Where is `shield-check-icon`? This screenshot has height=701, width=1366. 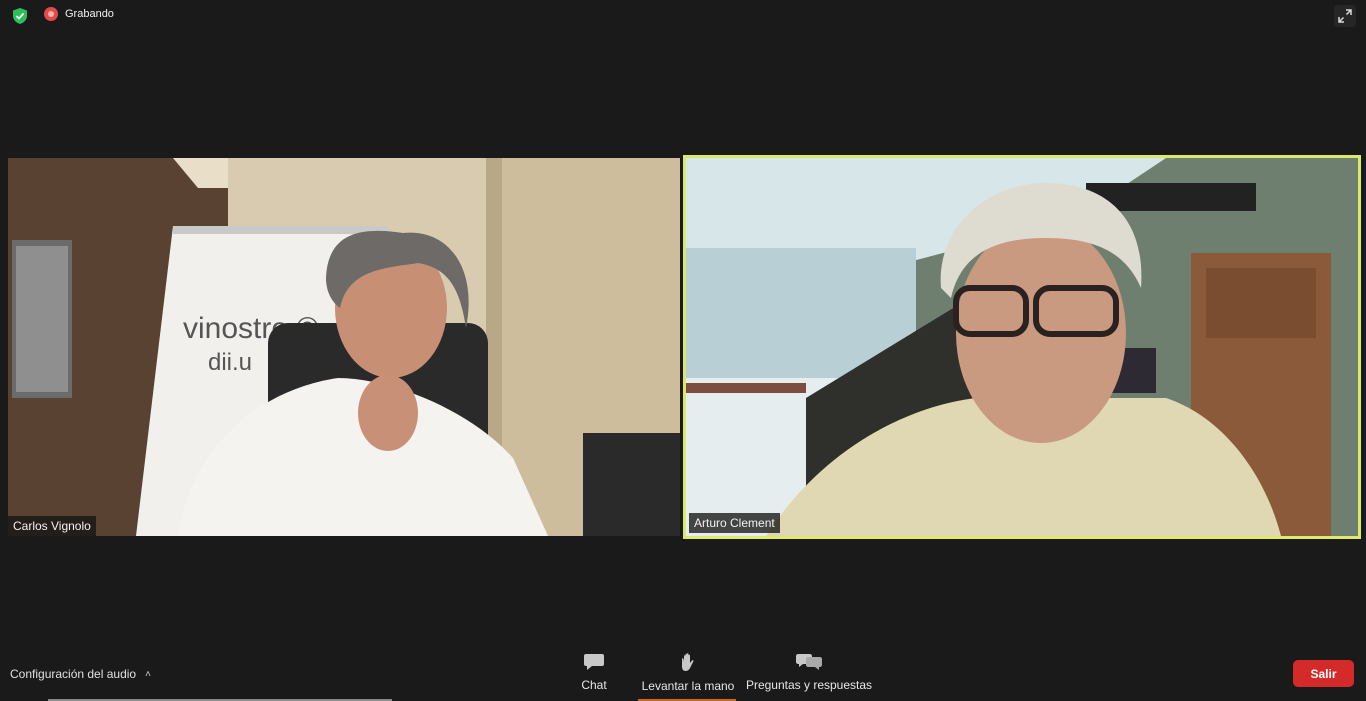 shield-check-icon is located at coordinates (20, 16).